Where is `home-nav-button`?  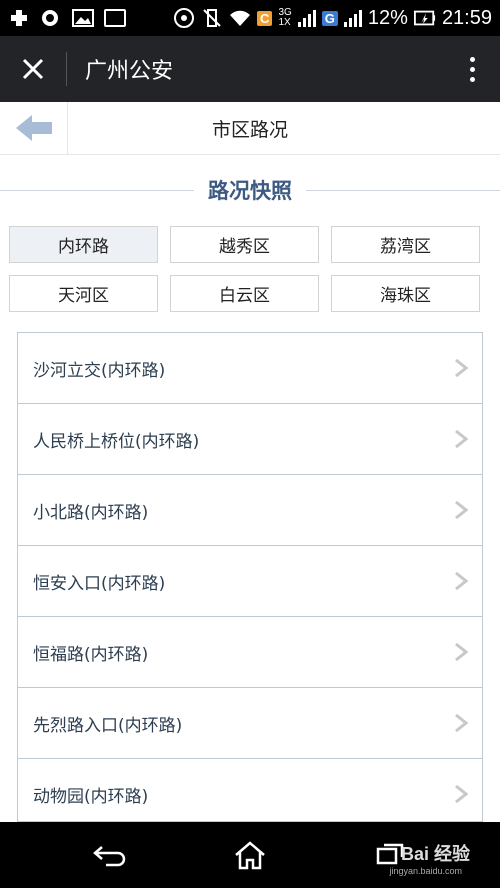 home-nav-button is located at coordinates (250, 855).